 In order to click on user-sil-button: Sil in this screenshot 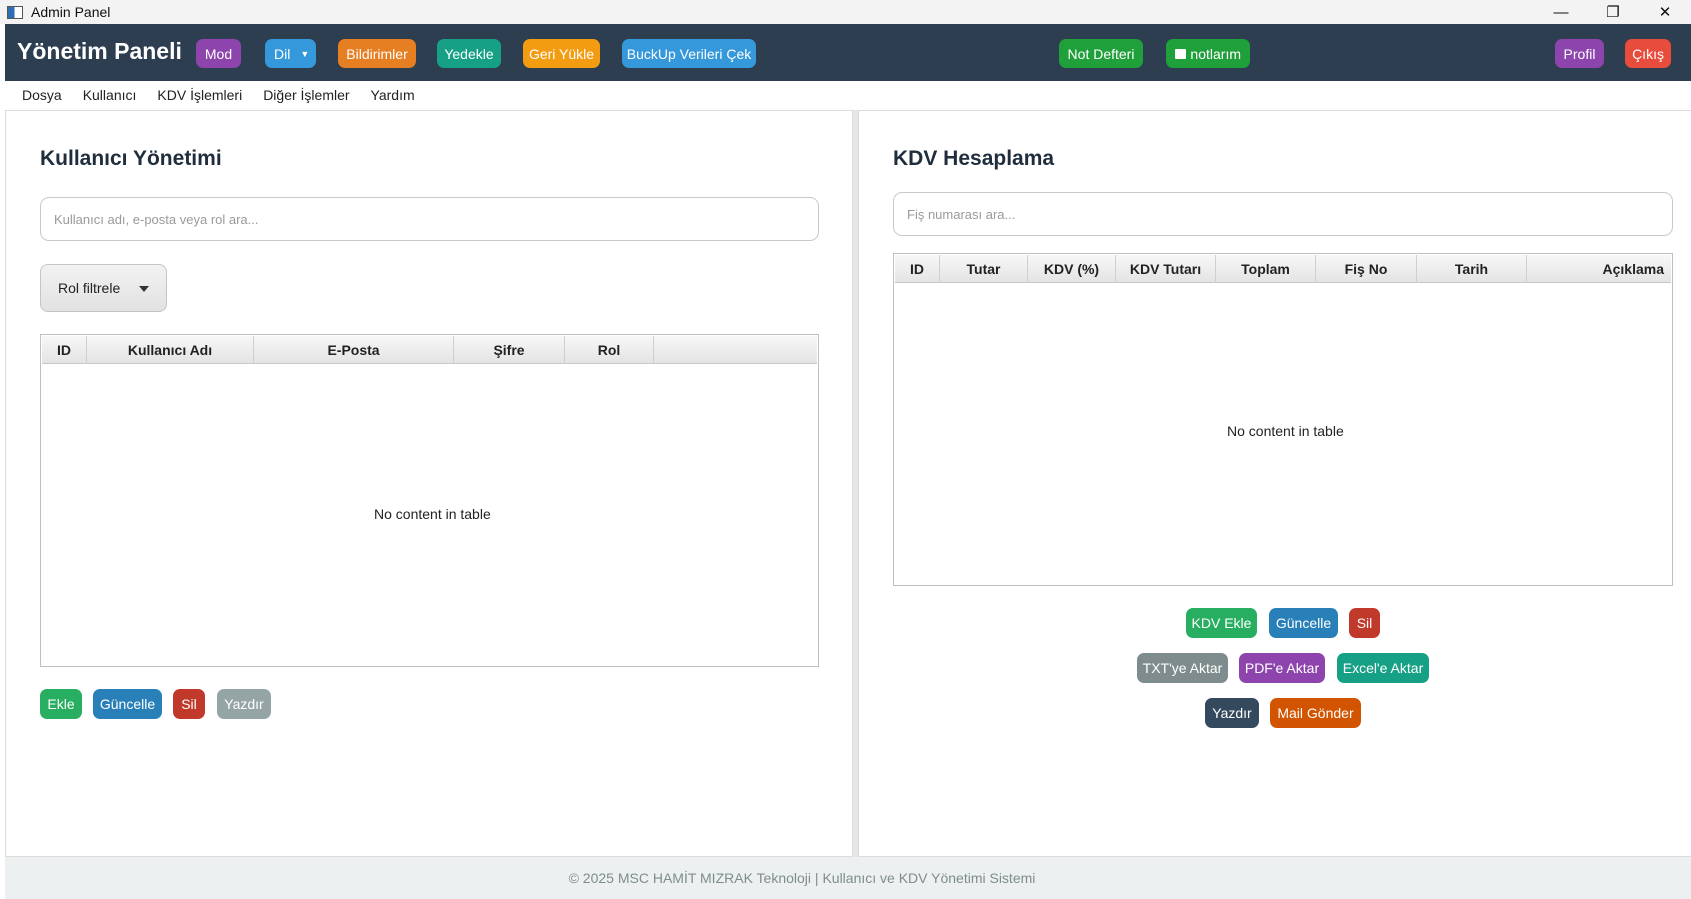, I will do `click(189, 704)`.